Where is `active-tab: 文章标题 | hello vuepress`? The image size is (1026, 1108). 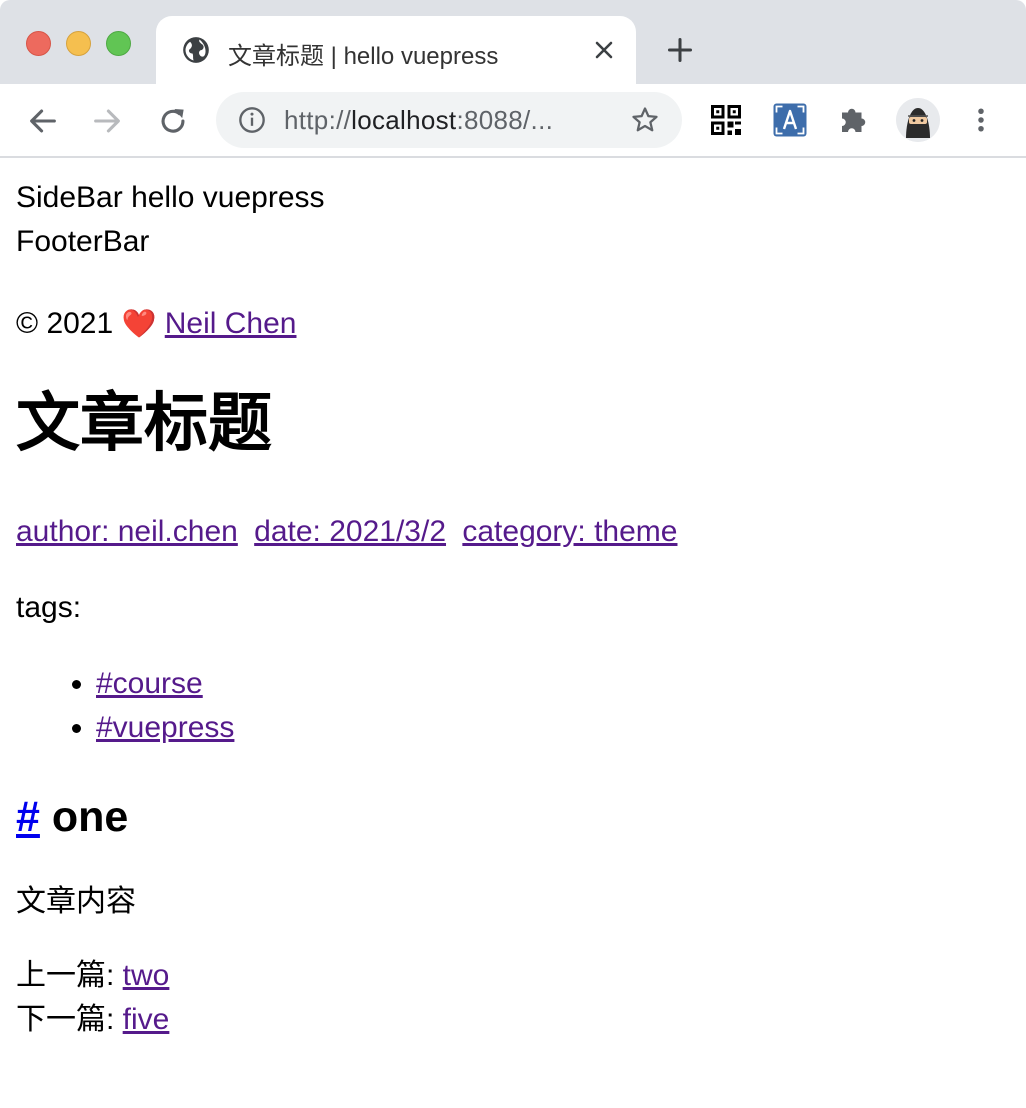 active-tab: 文章标题 | hello vuepress is located at coordinates (396, 50).